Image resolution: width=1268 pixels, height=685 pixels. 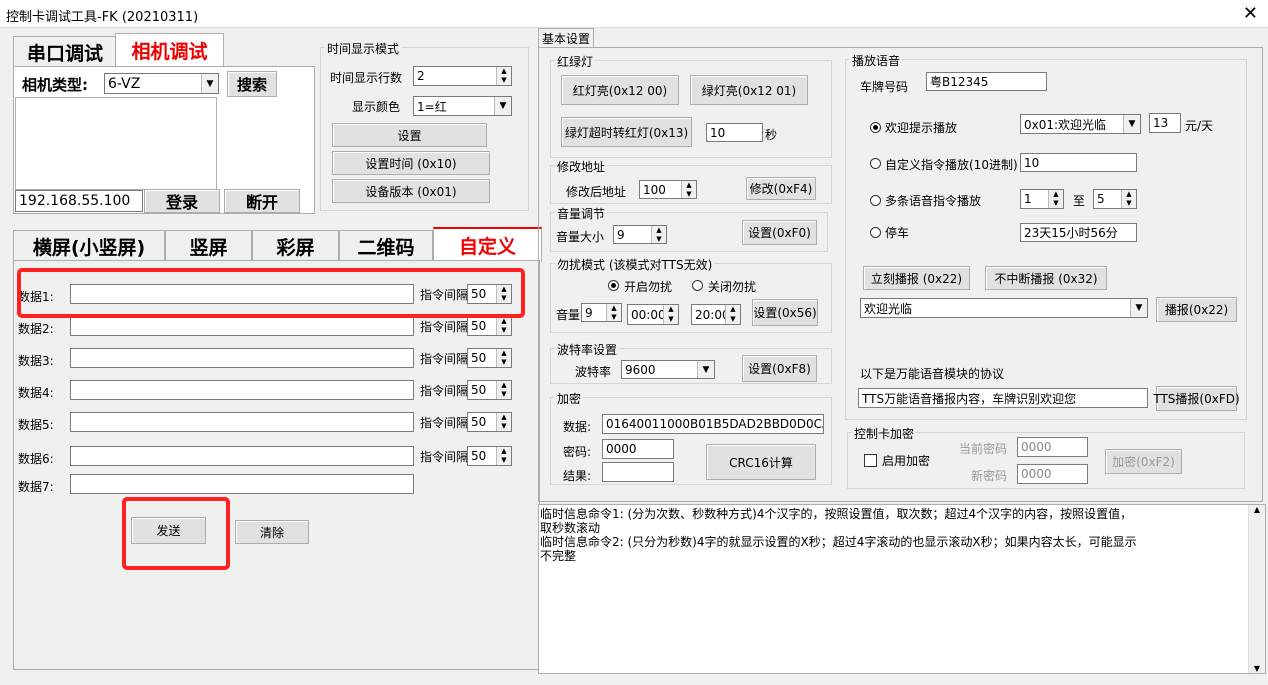 I want to click on red-on-button: 红灯亮(0x12 00), so click(x=620, y=90).